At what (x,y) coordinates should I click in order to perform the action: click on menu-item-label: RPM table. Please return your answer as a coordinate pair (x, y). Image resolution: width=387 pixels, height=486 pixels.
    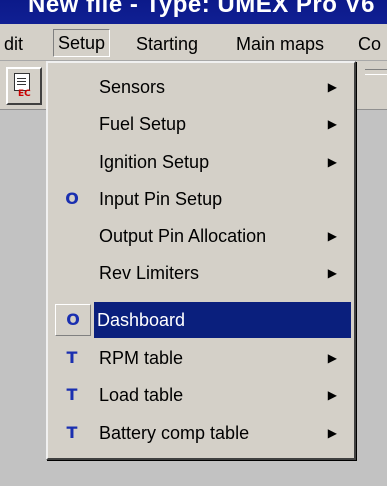
    Looking at the image, I should click on (141, 358).